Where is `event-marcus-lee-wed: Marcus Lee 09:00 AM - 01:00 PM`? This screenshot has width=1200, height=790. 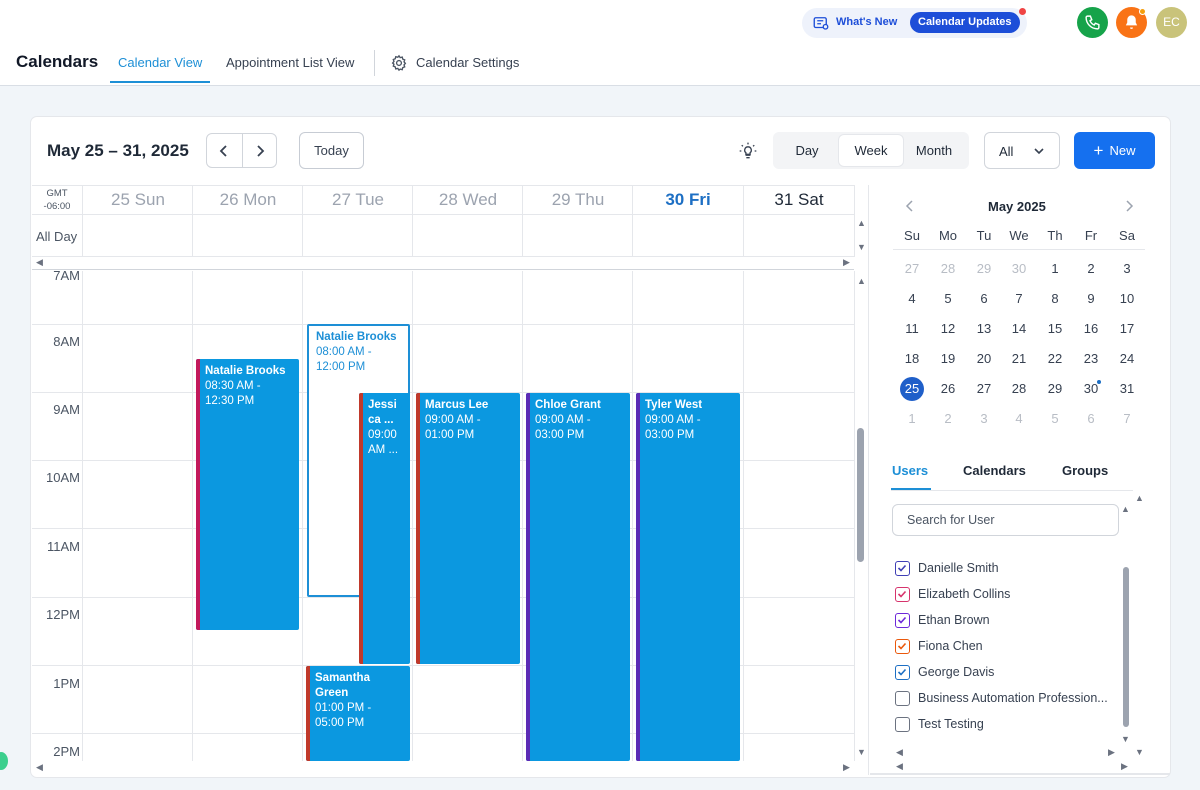 event-marcus-lee-wed: Marcus Lee 09:00 AM - 01:00 PM is located at coordinates (468, 528).